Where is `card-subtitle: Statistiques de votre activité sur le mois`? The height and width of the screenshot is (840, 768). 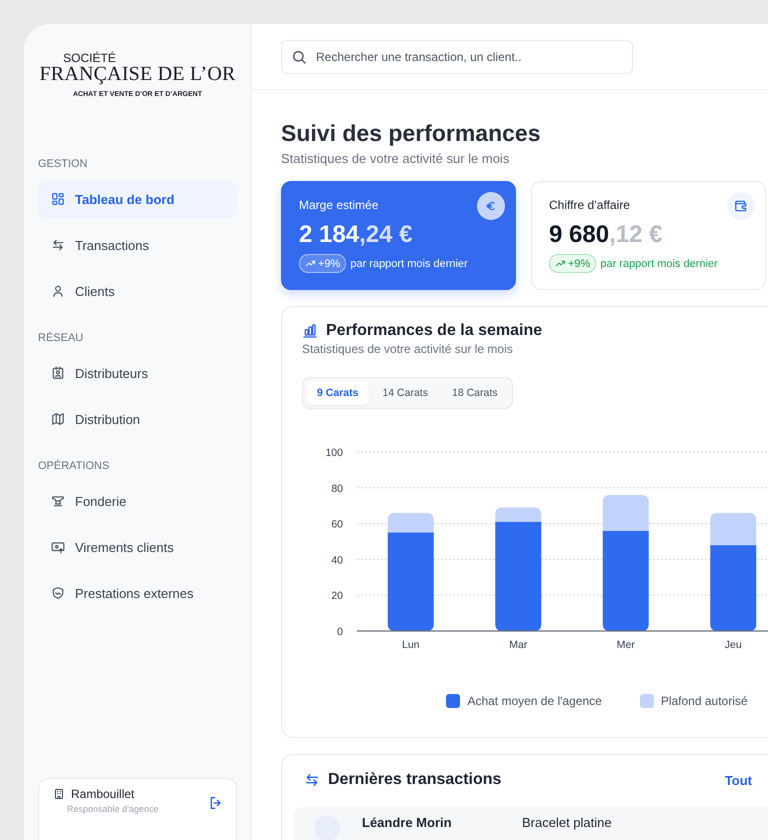
card-subtitle: Statistiques de votre activité sur le mois is located at coordinates (408, 349).